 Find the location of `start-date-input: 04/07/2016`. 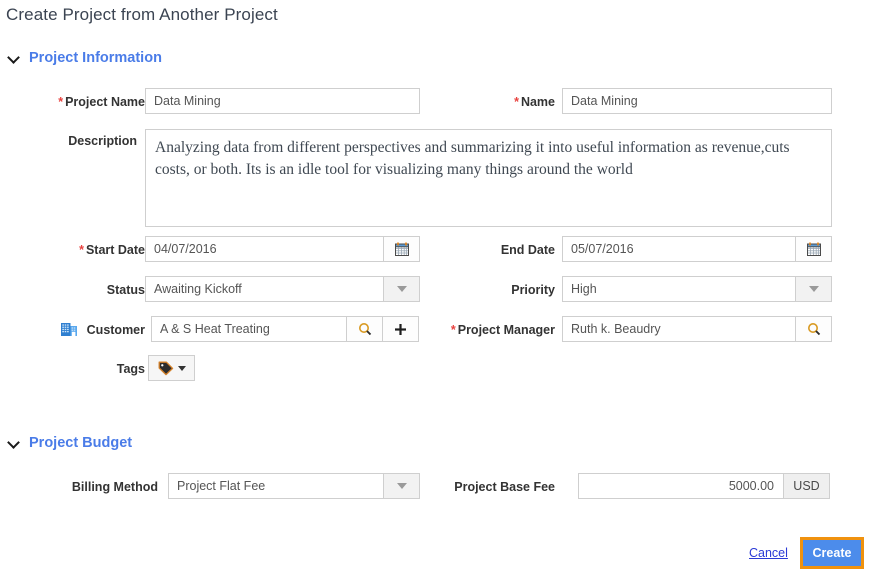

start-date-input: 04/07/2016 is located at coordinates (264, 249).